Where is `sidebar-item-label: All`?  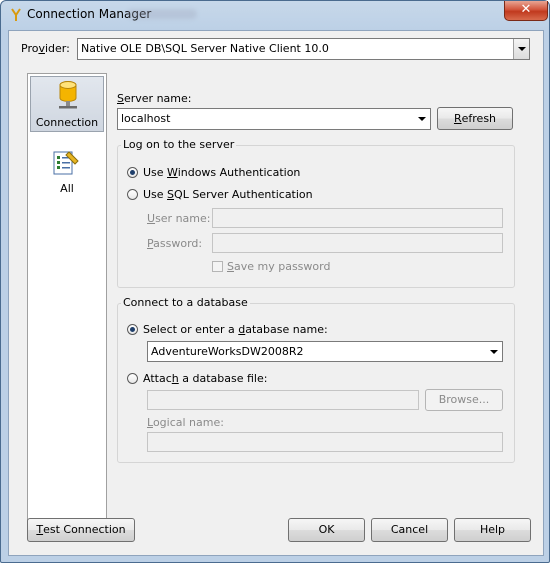 sidebar-item-label: All is located at coordinates (67, 188).